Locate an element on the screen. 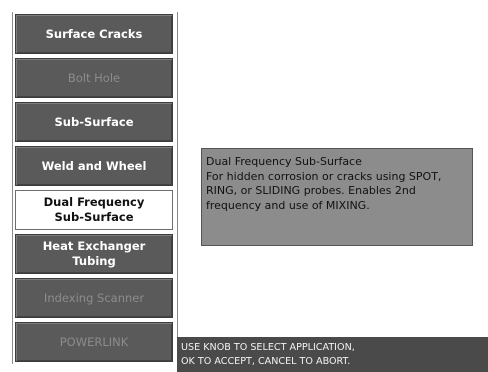 This screenshot has width=488, height=372. menu-item-dual-frequency-sub-surface: Dual Frequency Sub-Surface is located at coordinates (94, 210).